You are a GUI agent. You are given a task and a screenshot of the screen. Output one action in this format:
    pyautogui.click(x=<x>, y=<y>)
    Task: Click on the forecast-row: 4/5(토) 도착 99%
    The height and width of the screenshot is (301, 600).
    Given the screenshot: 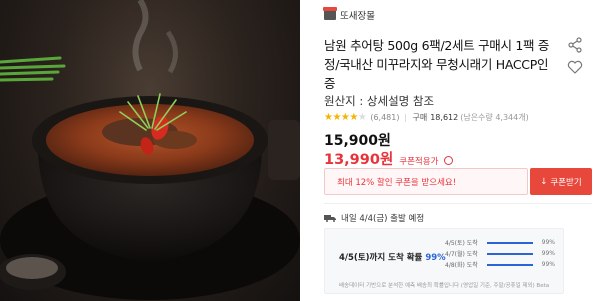 What is the action you would take?
    pyautogui.click(x=502, y=242)
    